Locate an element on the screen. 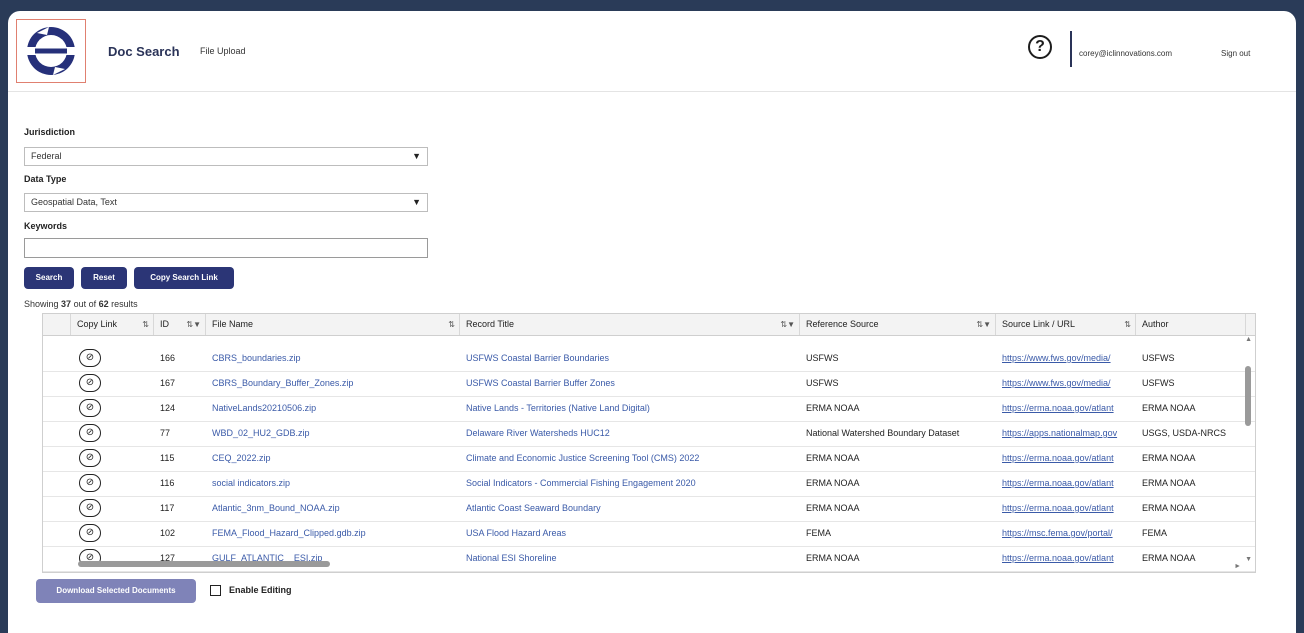  reset-button: Reset is located at coordinates (104, 278).